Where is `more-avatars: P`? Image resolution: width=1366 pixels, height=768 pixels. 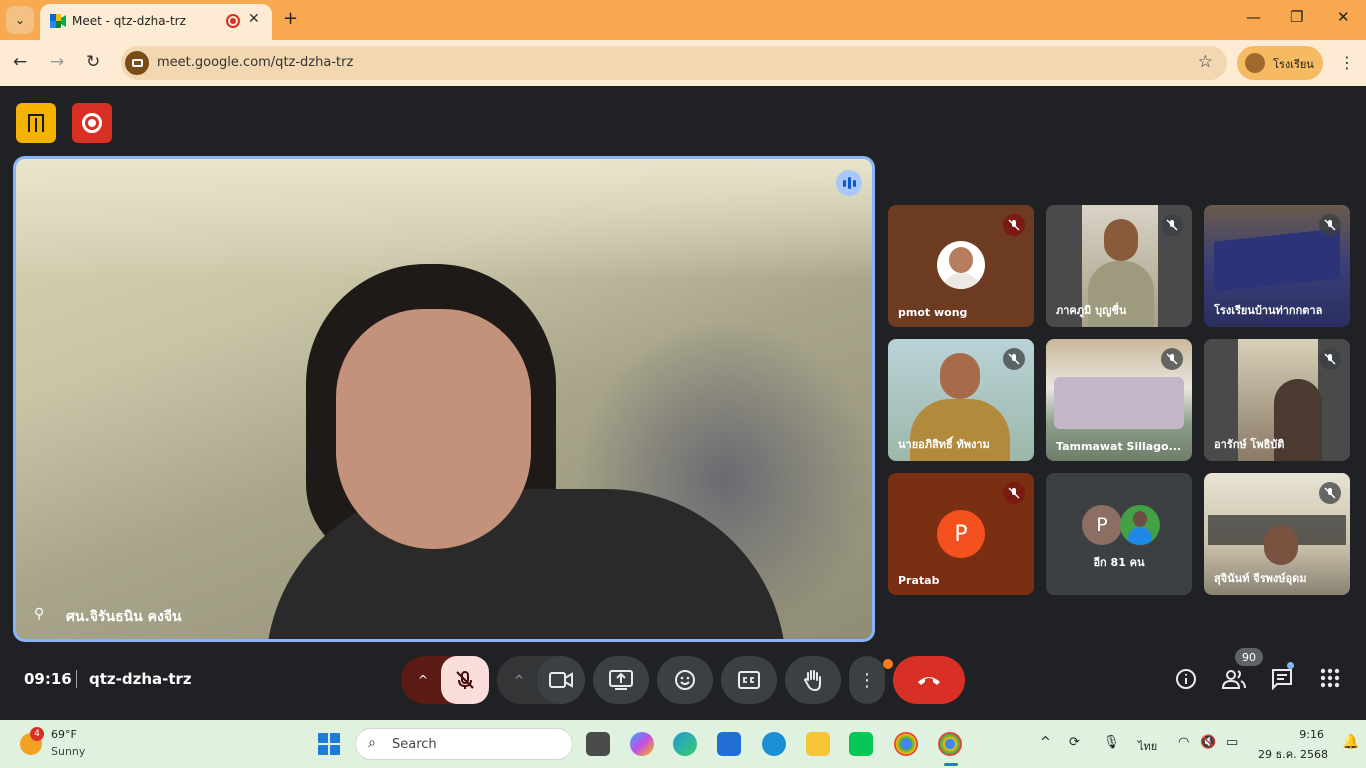 more-avatars: P is located at coordinates (1122, 525).